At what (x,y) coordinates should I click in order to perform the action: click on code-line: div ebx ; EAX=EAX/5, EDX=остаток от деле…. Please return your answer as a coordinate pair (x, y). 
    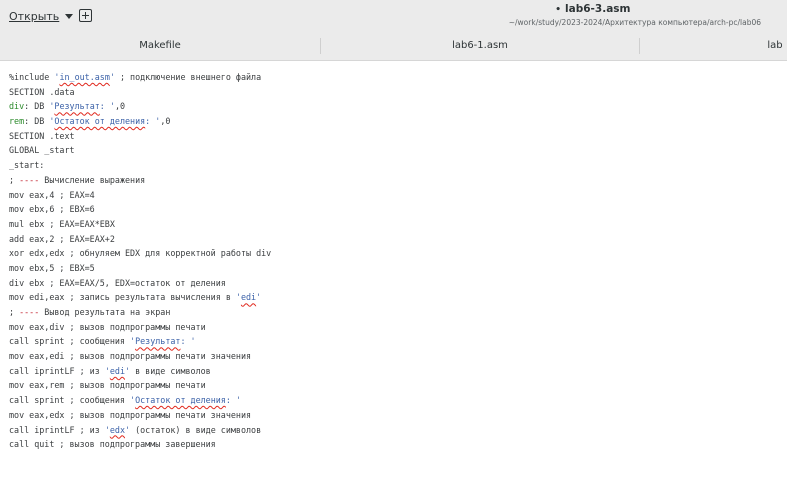
    Looking at the image, I should click on (117, 282).